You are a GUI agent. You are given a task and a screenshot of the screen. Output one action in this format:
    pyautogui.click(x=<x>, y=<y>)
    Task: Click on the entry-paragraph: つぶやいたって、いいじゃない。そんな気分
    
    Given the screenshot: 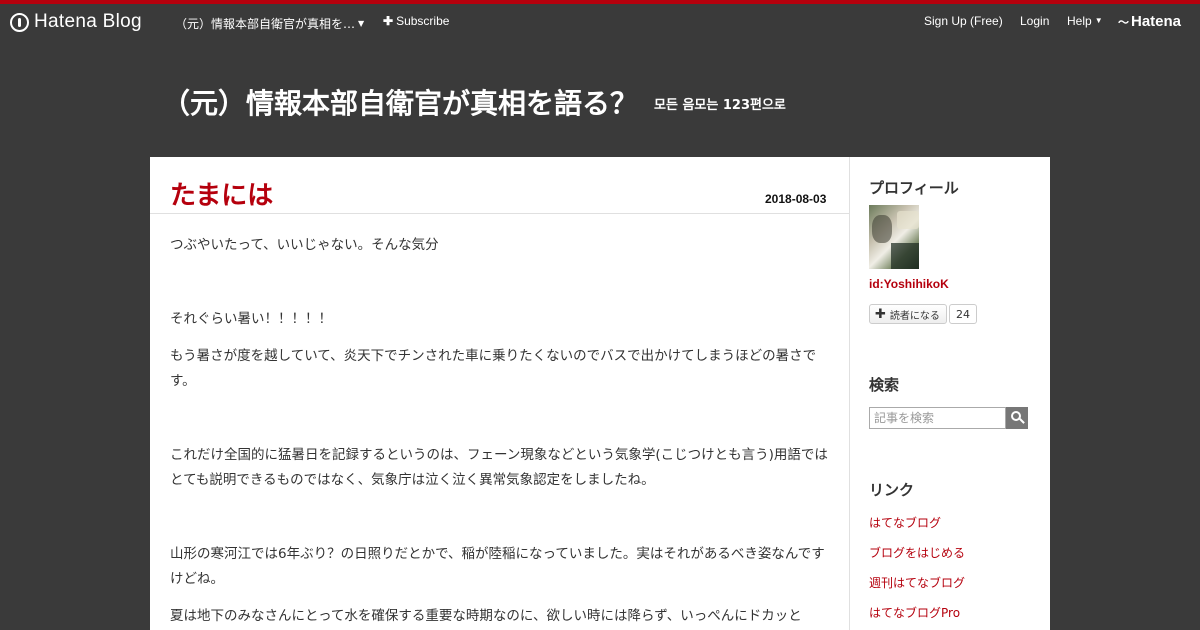 What is the action you would take?
    pyautogui.click(x=304, y=245)
    